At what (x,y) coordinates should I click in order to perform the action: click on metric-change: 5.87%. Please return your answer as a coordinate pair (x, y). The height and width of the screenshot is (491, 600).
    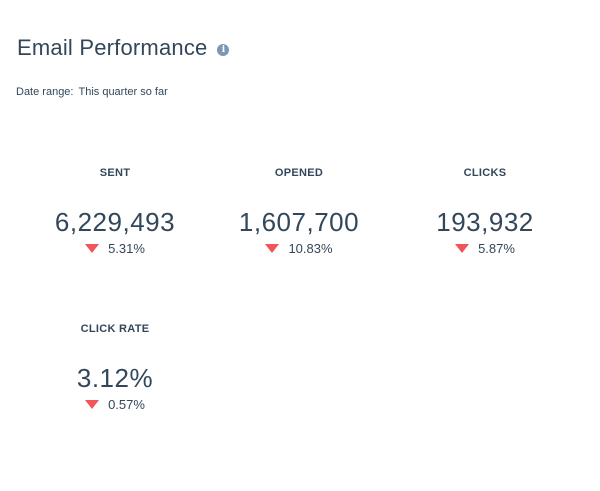
    Looking at the image, I should click on (485, 248).